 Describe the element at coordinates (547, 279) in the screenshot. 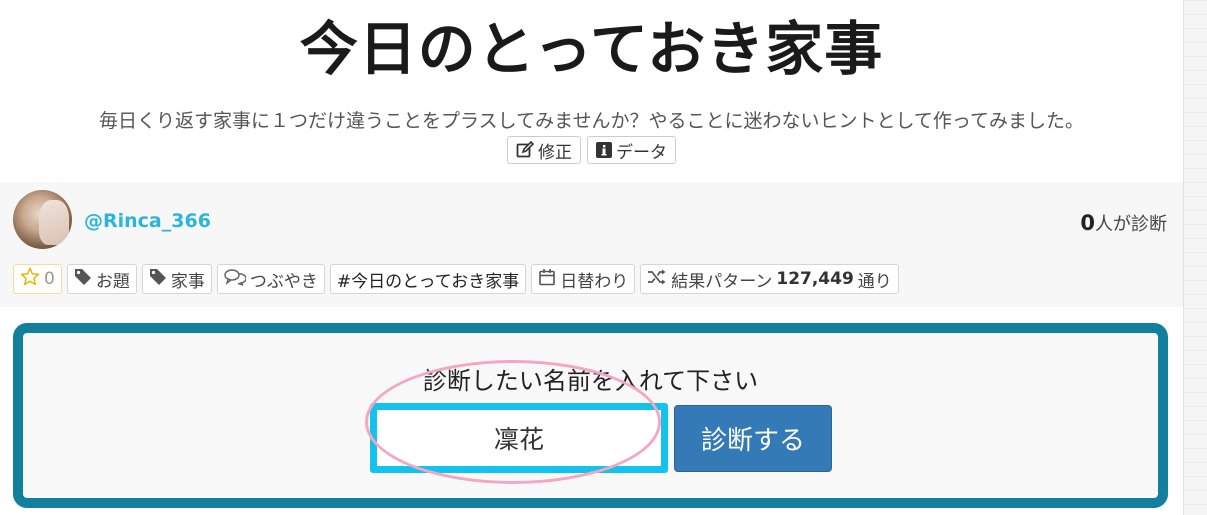

I see `calendar-icon` at that location.